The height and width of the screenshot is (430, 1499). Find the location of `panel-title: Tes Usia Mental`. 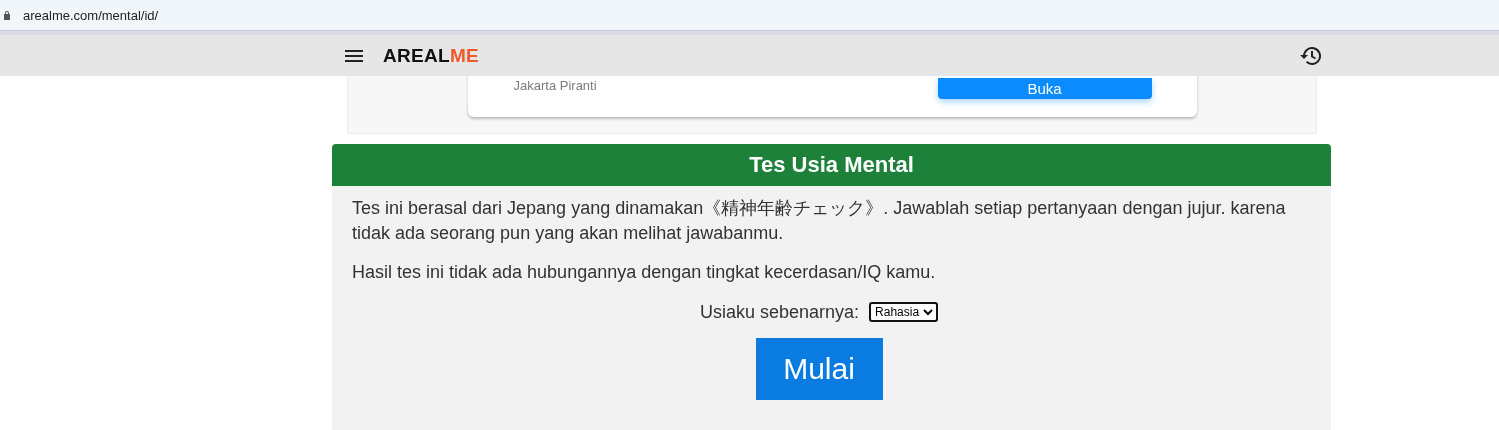

panel-title: Tes Usia Mental is located at coordinates (831, 165).